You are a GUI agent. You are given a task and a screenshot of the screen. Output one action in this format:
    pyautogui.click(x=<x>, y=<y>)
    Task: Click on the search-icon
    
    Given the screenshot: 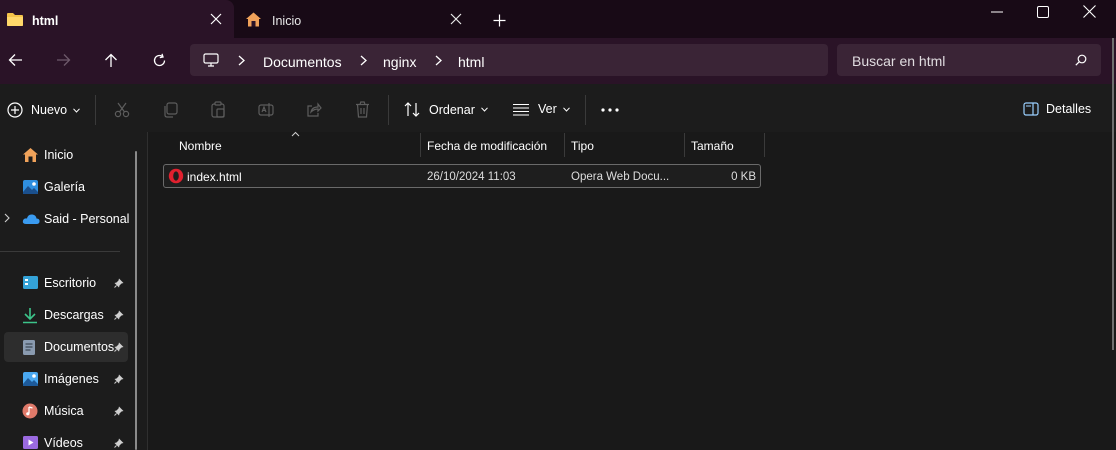 What is the action you would take?
    pyautogui.click(x=1081, y=60)
    